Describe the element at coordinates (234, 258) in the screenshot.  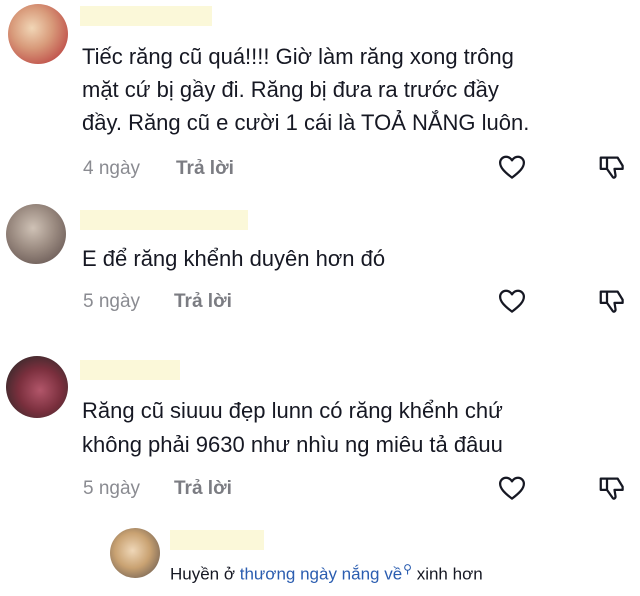
I see `comment-text-line: E để răng khểnh duyên hơn đó` at that location.